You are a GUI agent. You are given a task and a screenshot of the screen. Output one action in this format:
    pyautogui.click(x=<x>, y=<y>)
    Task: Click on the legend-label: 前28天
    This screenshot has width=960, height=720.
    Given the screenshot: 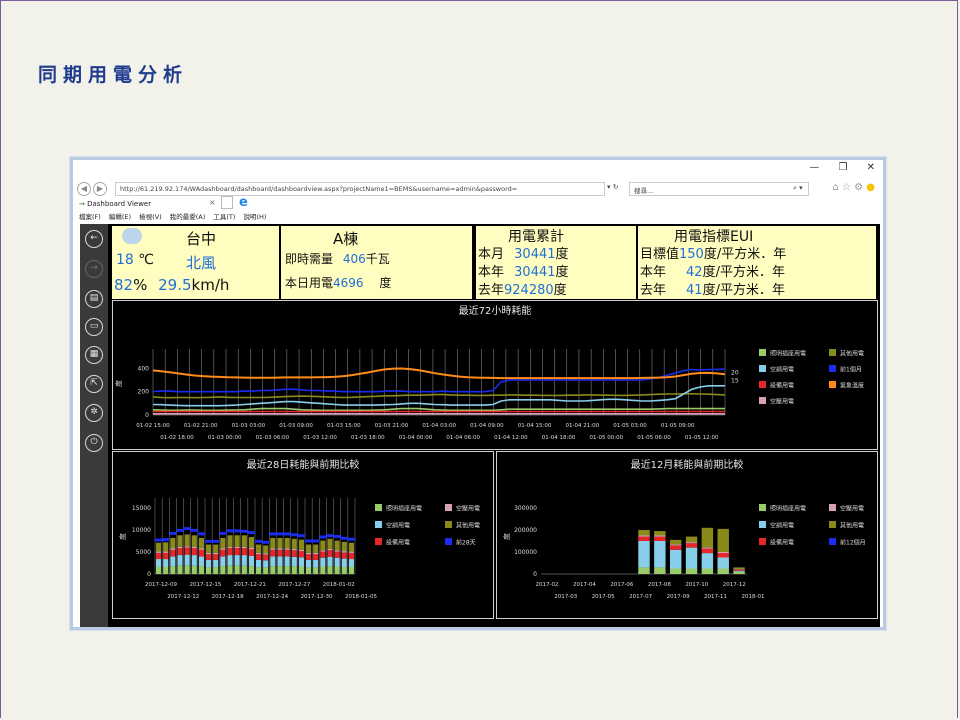 What is the action you would take?
    pyautogui.click(x=466, y=543)
    